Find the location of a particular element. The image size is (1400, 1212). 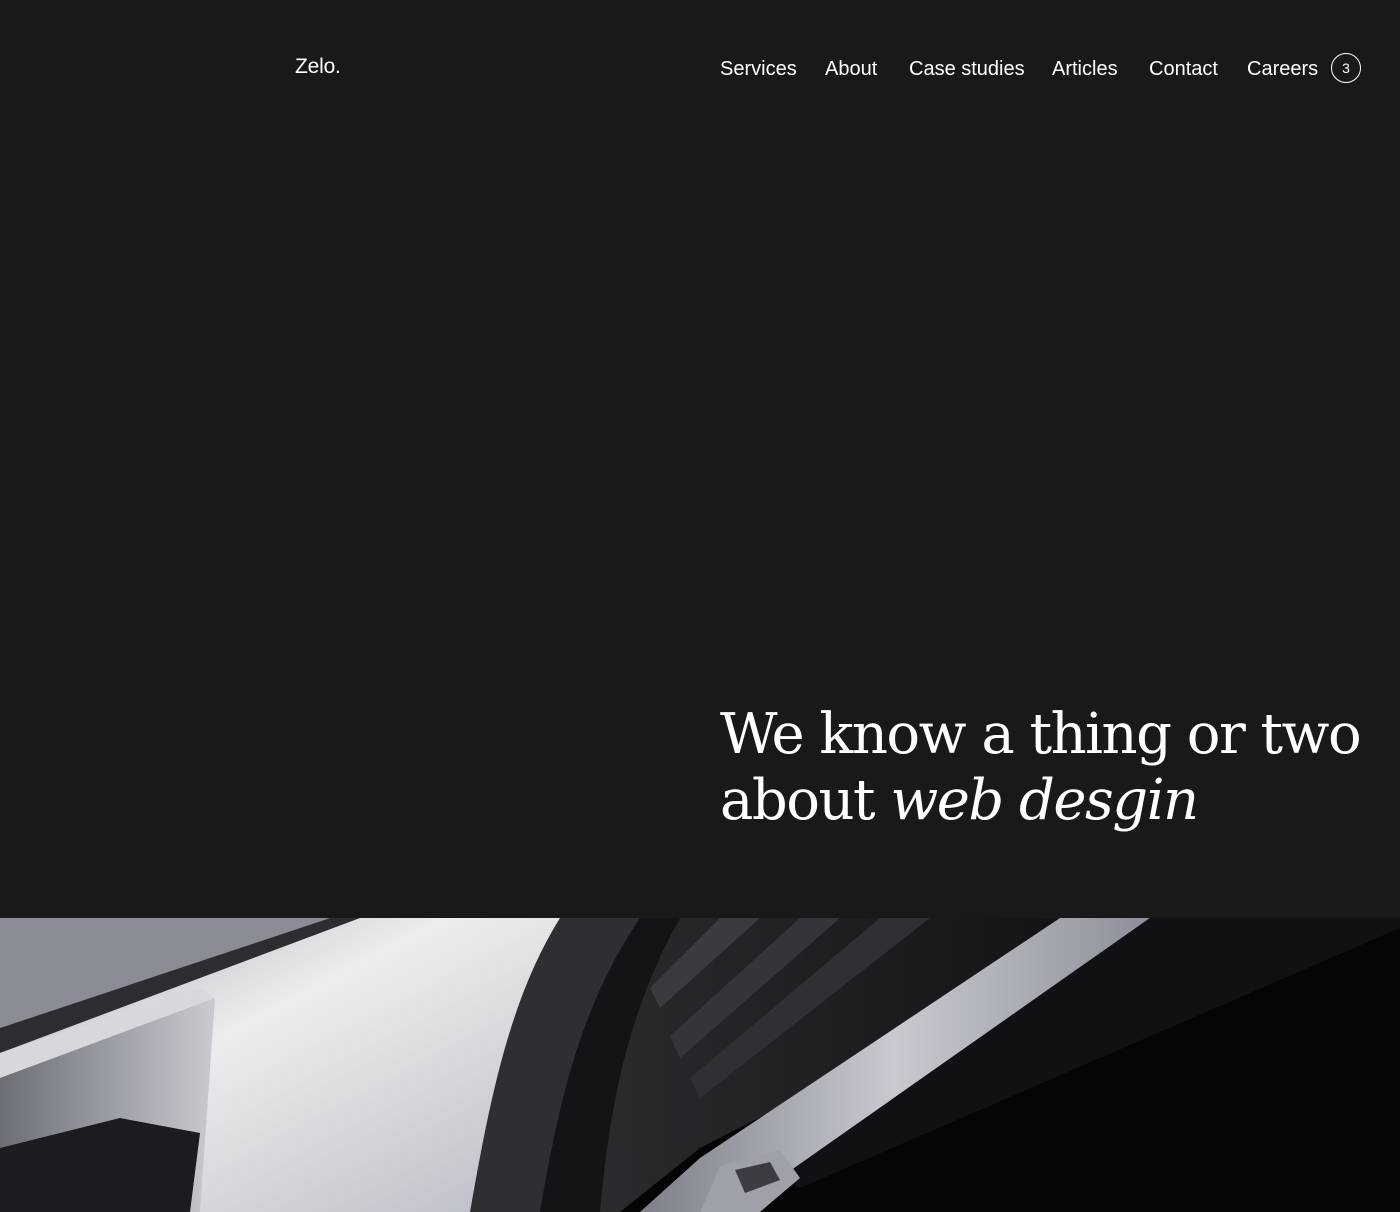

nav-item-careers: Careers is located at coordinates (1282, 69).